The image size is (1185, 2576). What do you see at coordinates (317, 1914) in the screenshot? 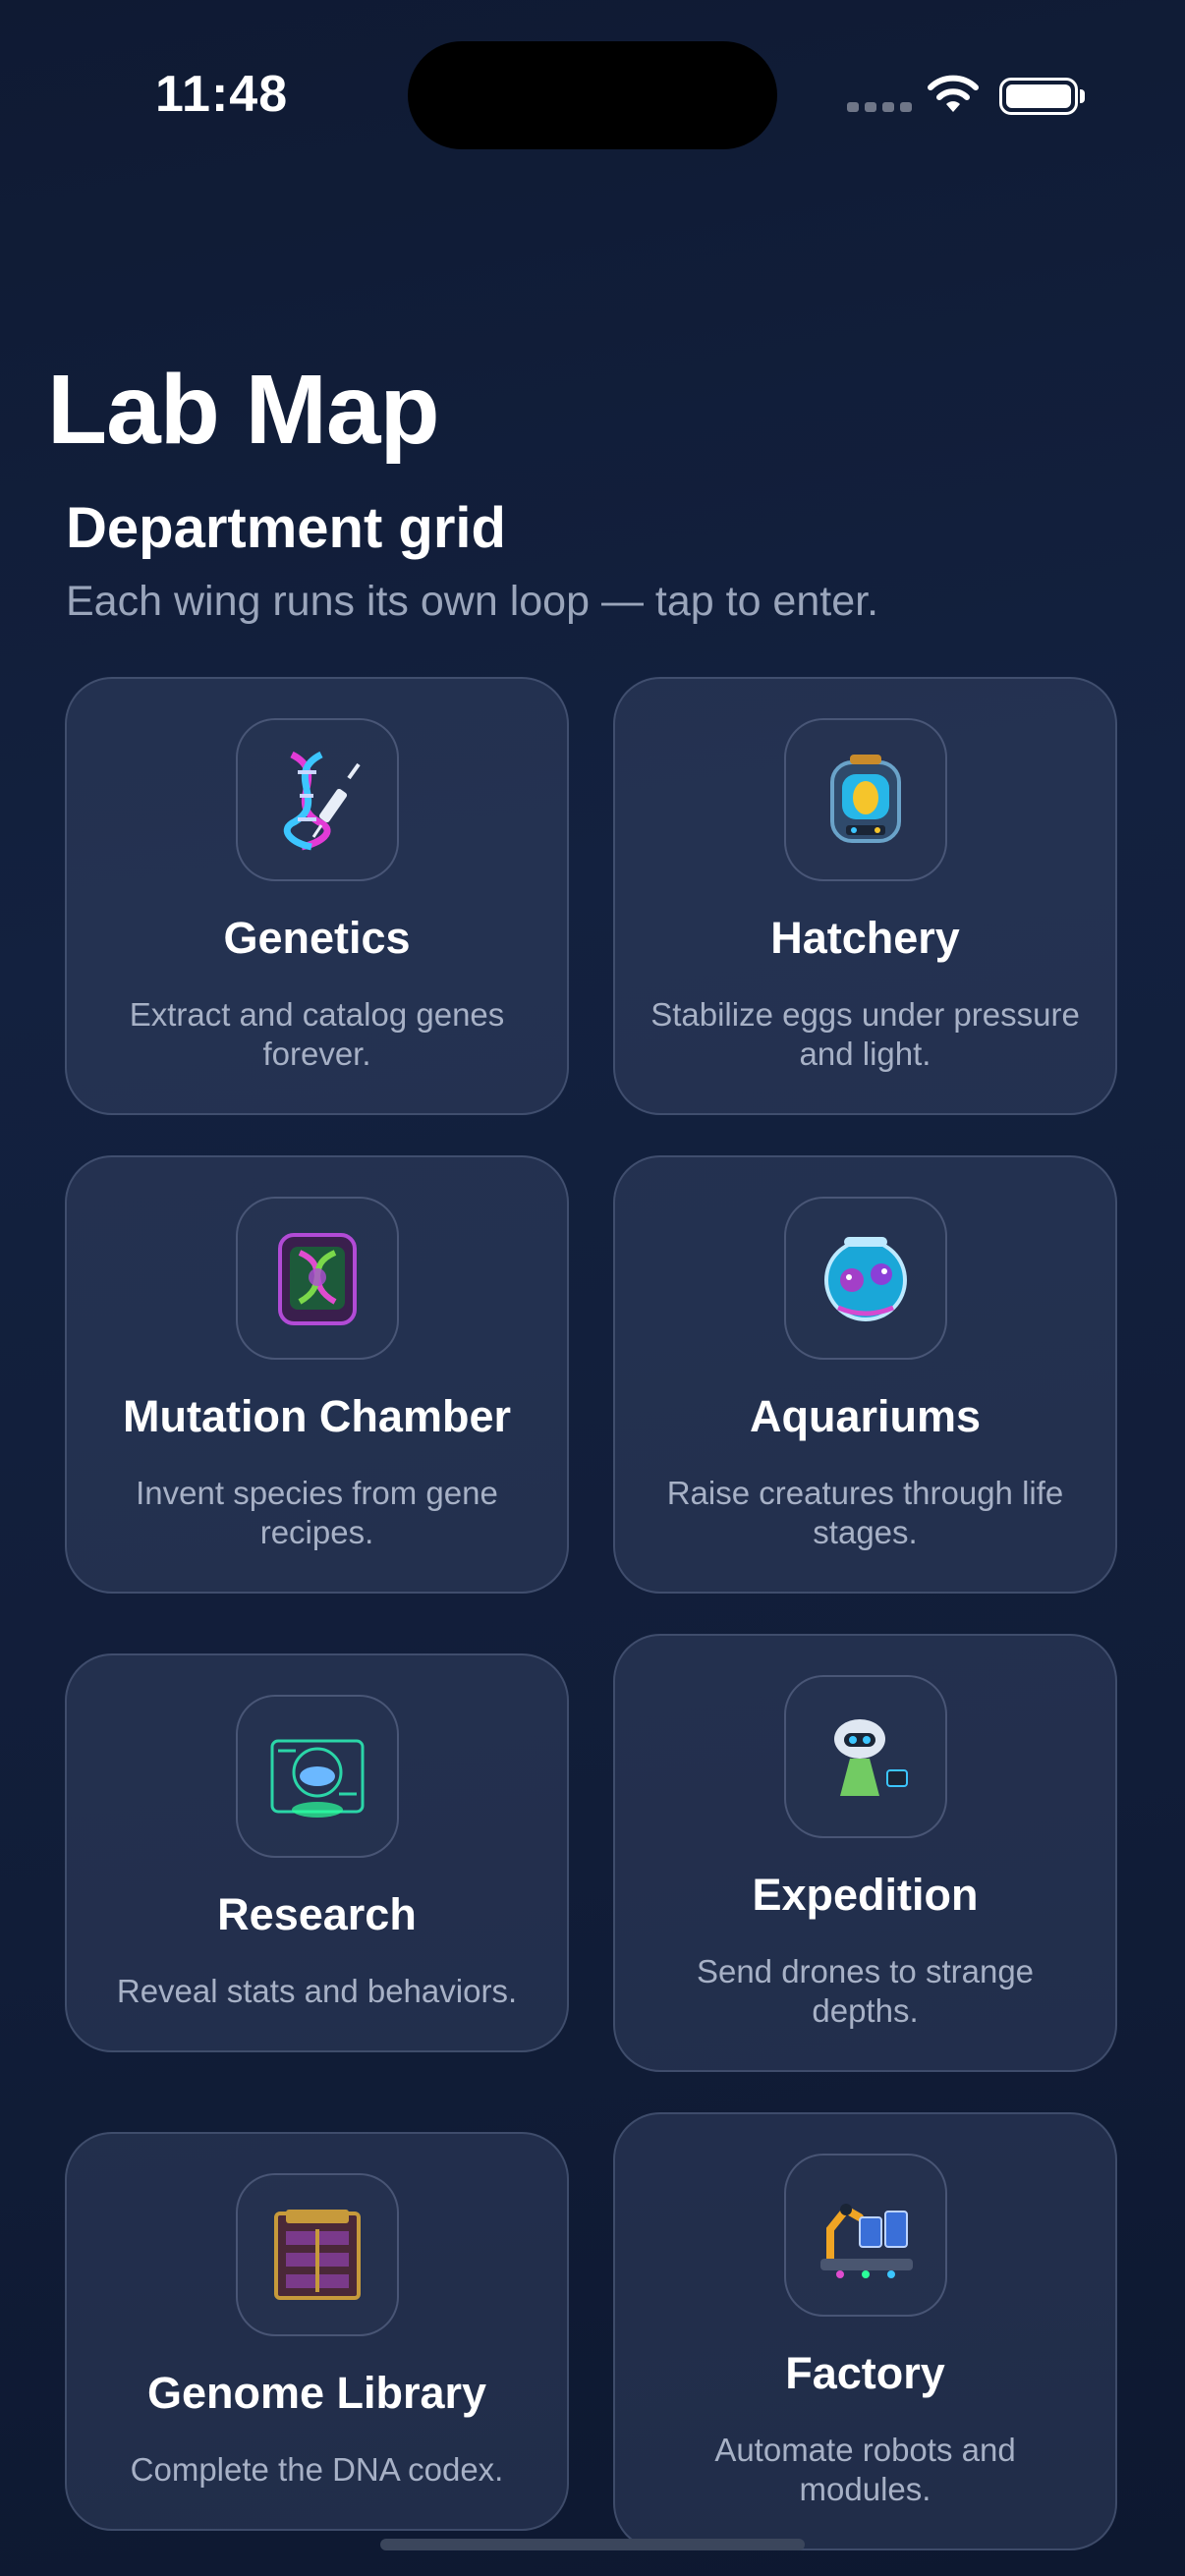
I see `card-title: Research` at bounding box center [317, 1914].